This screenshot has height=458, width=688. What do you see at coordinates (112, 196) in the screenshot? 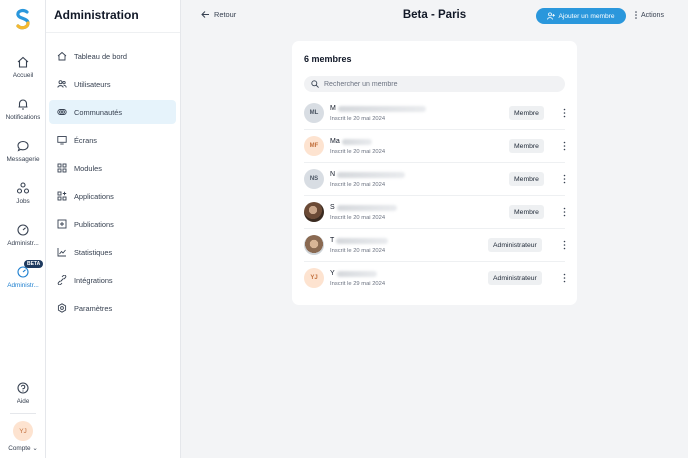
I see `sidebar-item-applications: Applications` at bounding box center [112, 196].